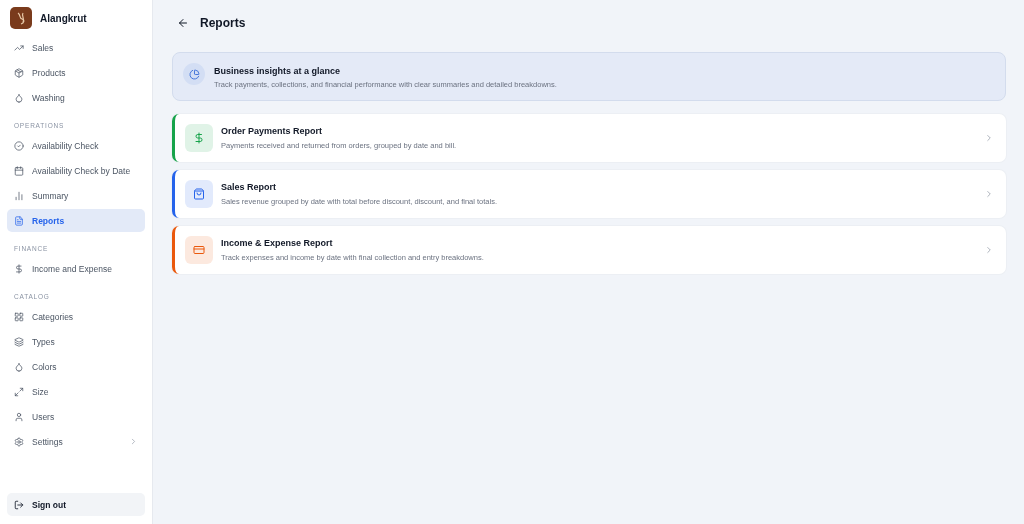 This screenshot has height=524, width=1024. Describe the element at coordinates (76, 316) in the screenshot. I see `sidebar-item: Categories` at that location.